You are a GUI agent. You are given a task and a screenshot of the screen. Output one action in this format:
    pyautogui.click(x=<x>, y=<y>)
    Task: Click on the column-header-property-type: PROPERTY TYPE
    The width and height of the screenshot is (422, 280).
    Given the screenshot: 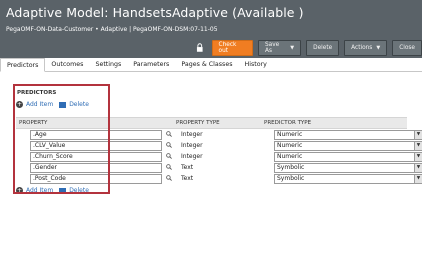 What is the action you would take?
    pyautogui.click(x=198, y=123)
    